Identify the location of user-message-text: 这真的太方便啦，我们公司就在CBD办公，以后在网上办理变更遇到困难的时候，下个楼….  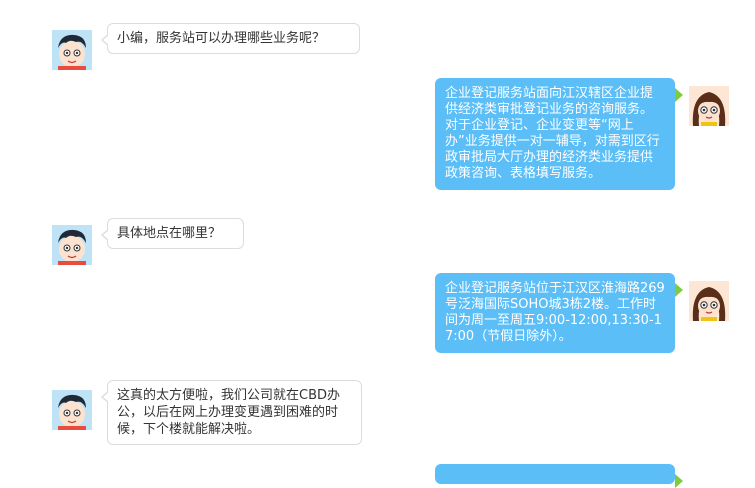
(229, 412).